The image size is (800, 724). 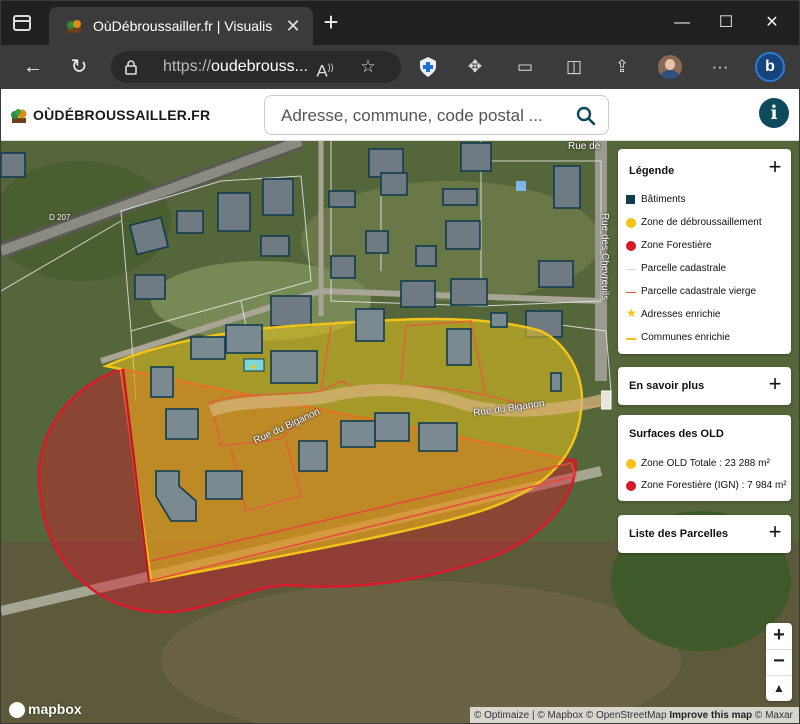 I want to click on forest-zone-dot-icon, so click(x=631, y=246).